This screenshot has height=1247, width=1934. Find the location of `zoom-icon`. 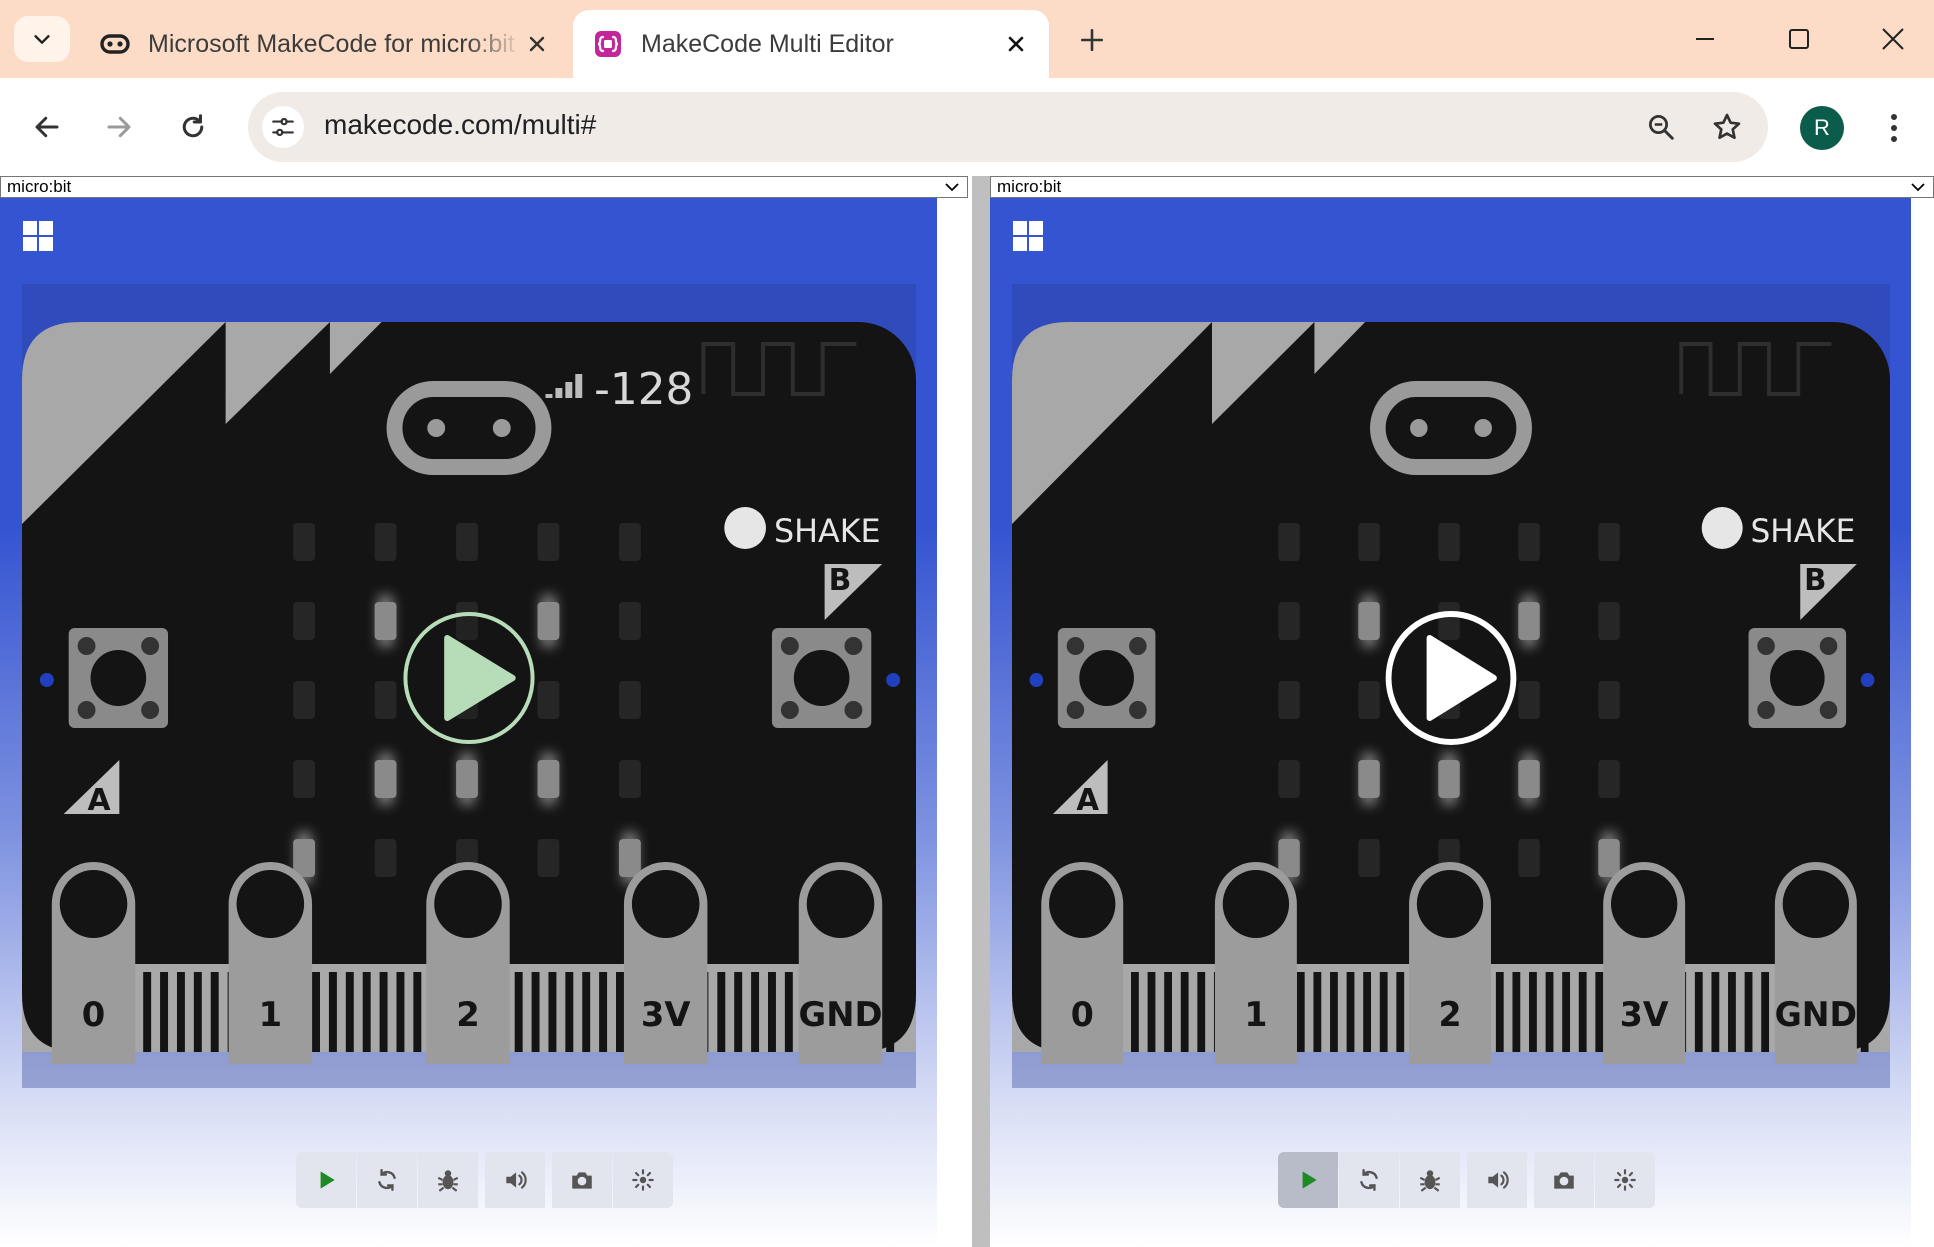

zoom-icon is located at coordinates (1661, 127).